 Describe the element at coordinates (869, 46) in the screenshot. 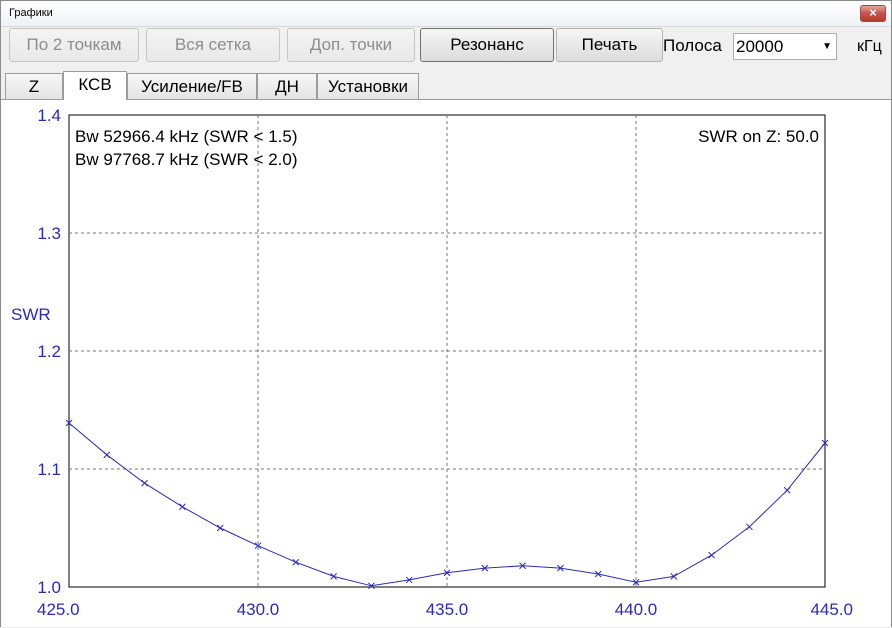

I see `band-unit-label: кГц` at that location.